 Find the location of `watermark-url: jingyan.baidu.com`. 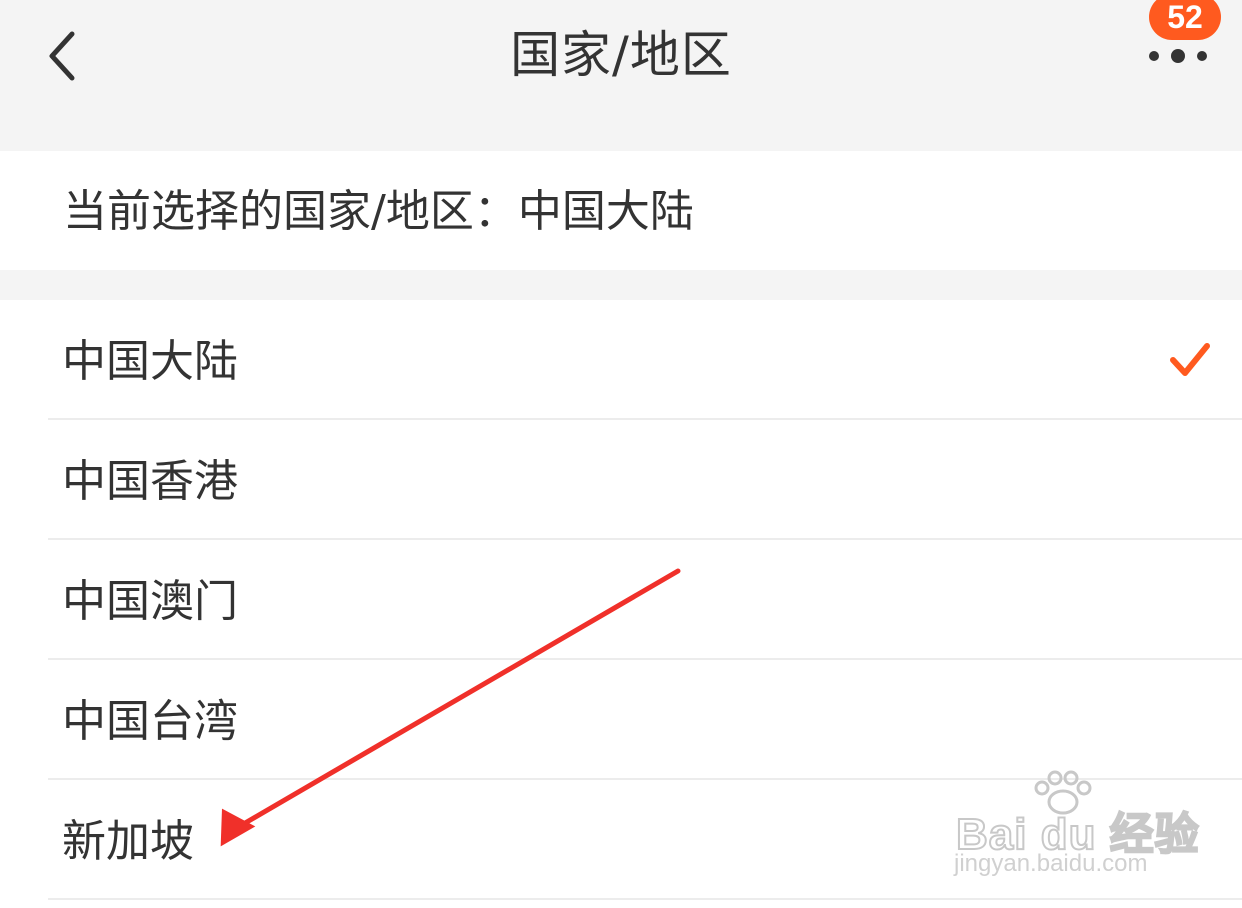

watermark-url: jingyan.baidu.com is located at coordinates (1051, 863).